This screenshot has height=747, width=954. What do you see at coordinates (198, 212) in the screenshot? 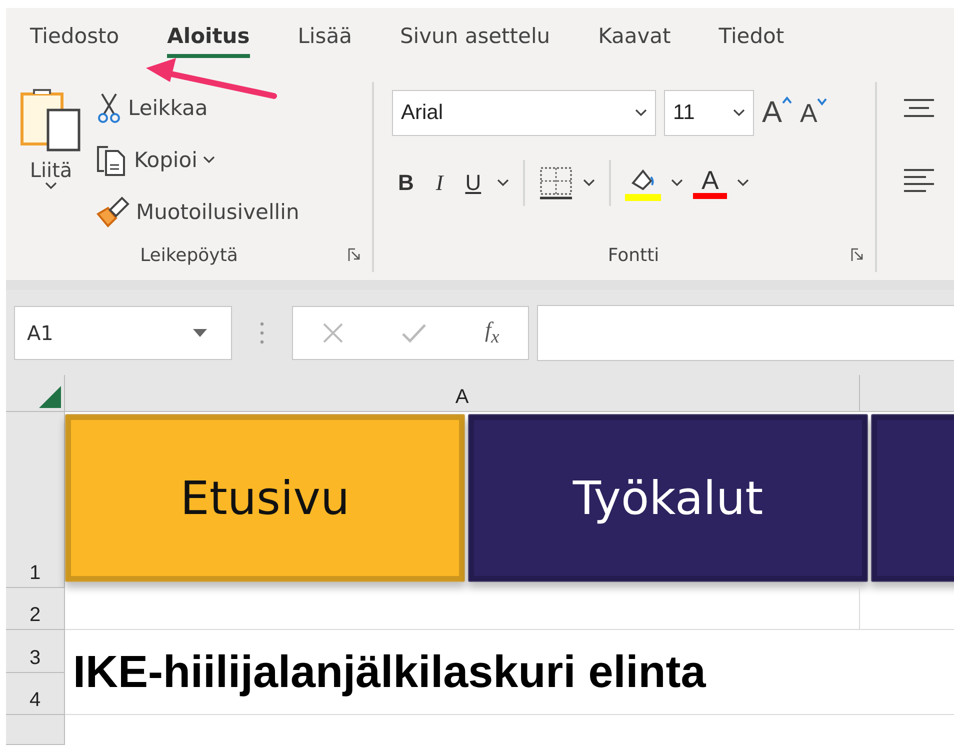
I see `format-painter-button: Muotoilusivellin` at bounding box center [198, 212].